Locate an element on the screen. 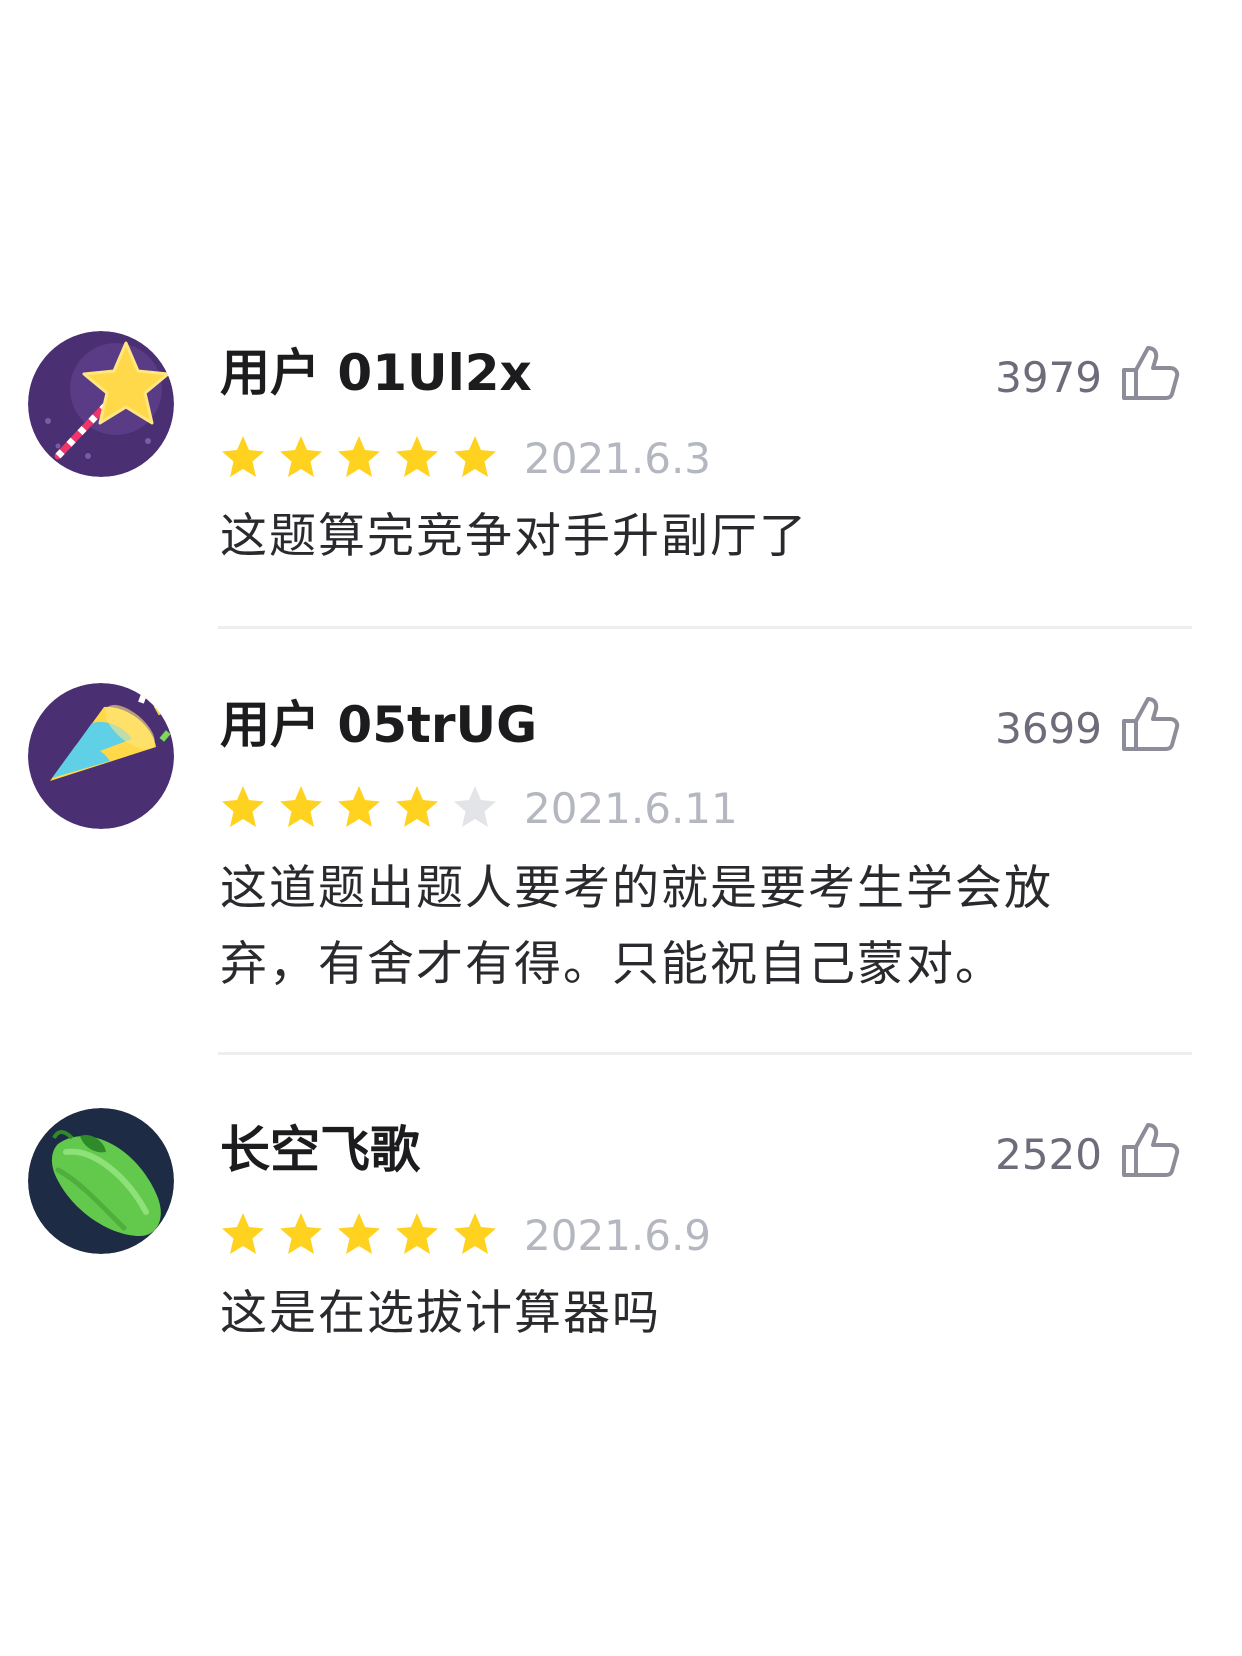 This screenshot has height=1656, width=1242. cucumber-icon is located at coordinates (101, 1181).